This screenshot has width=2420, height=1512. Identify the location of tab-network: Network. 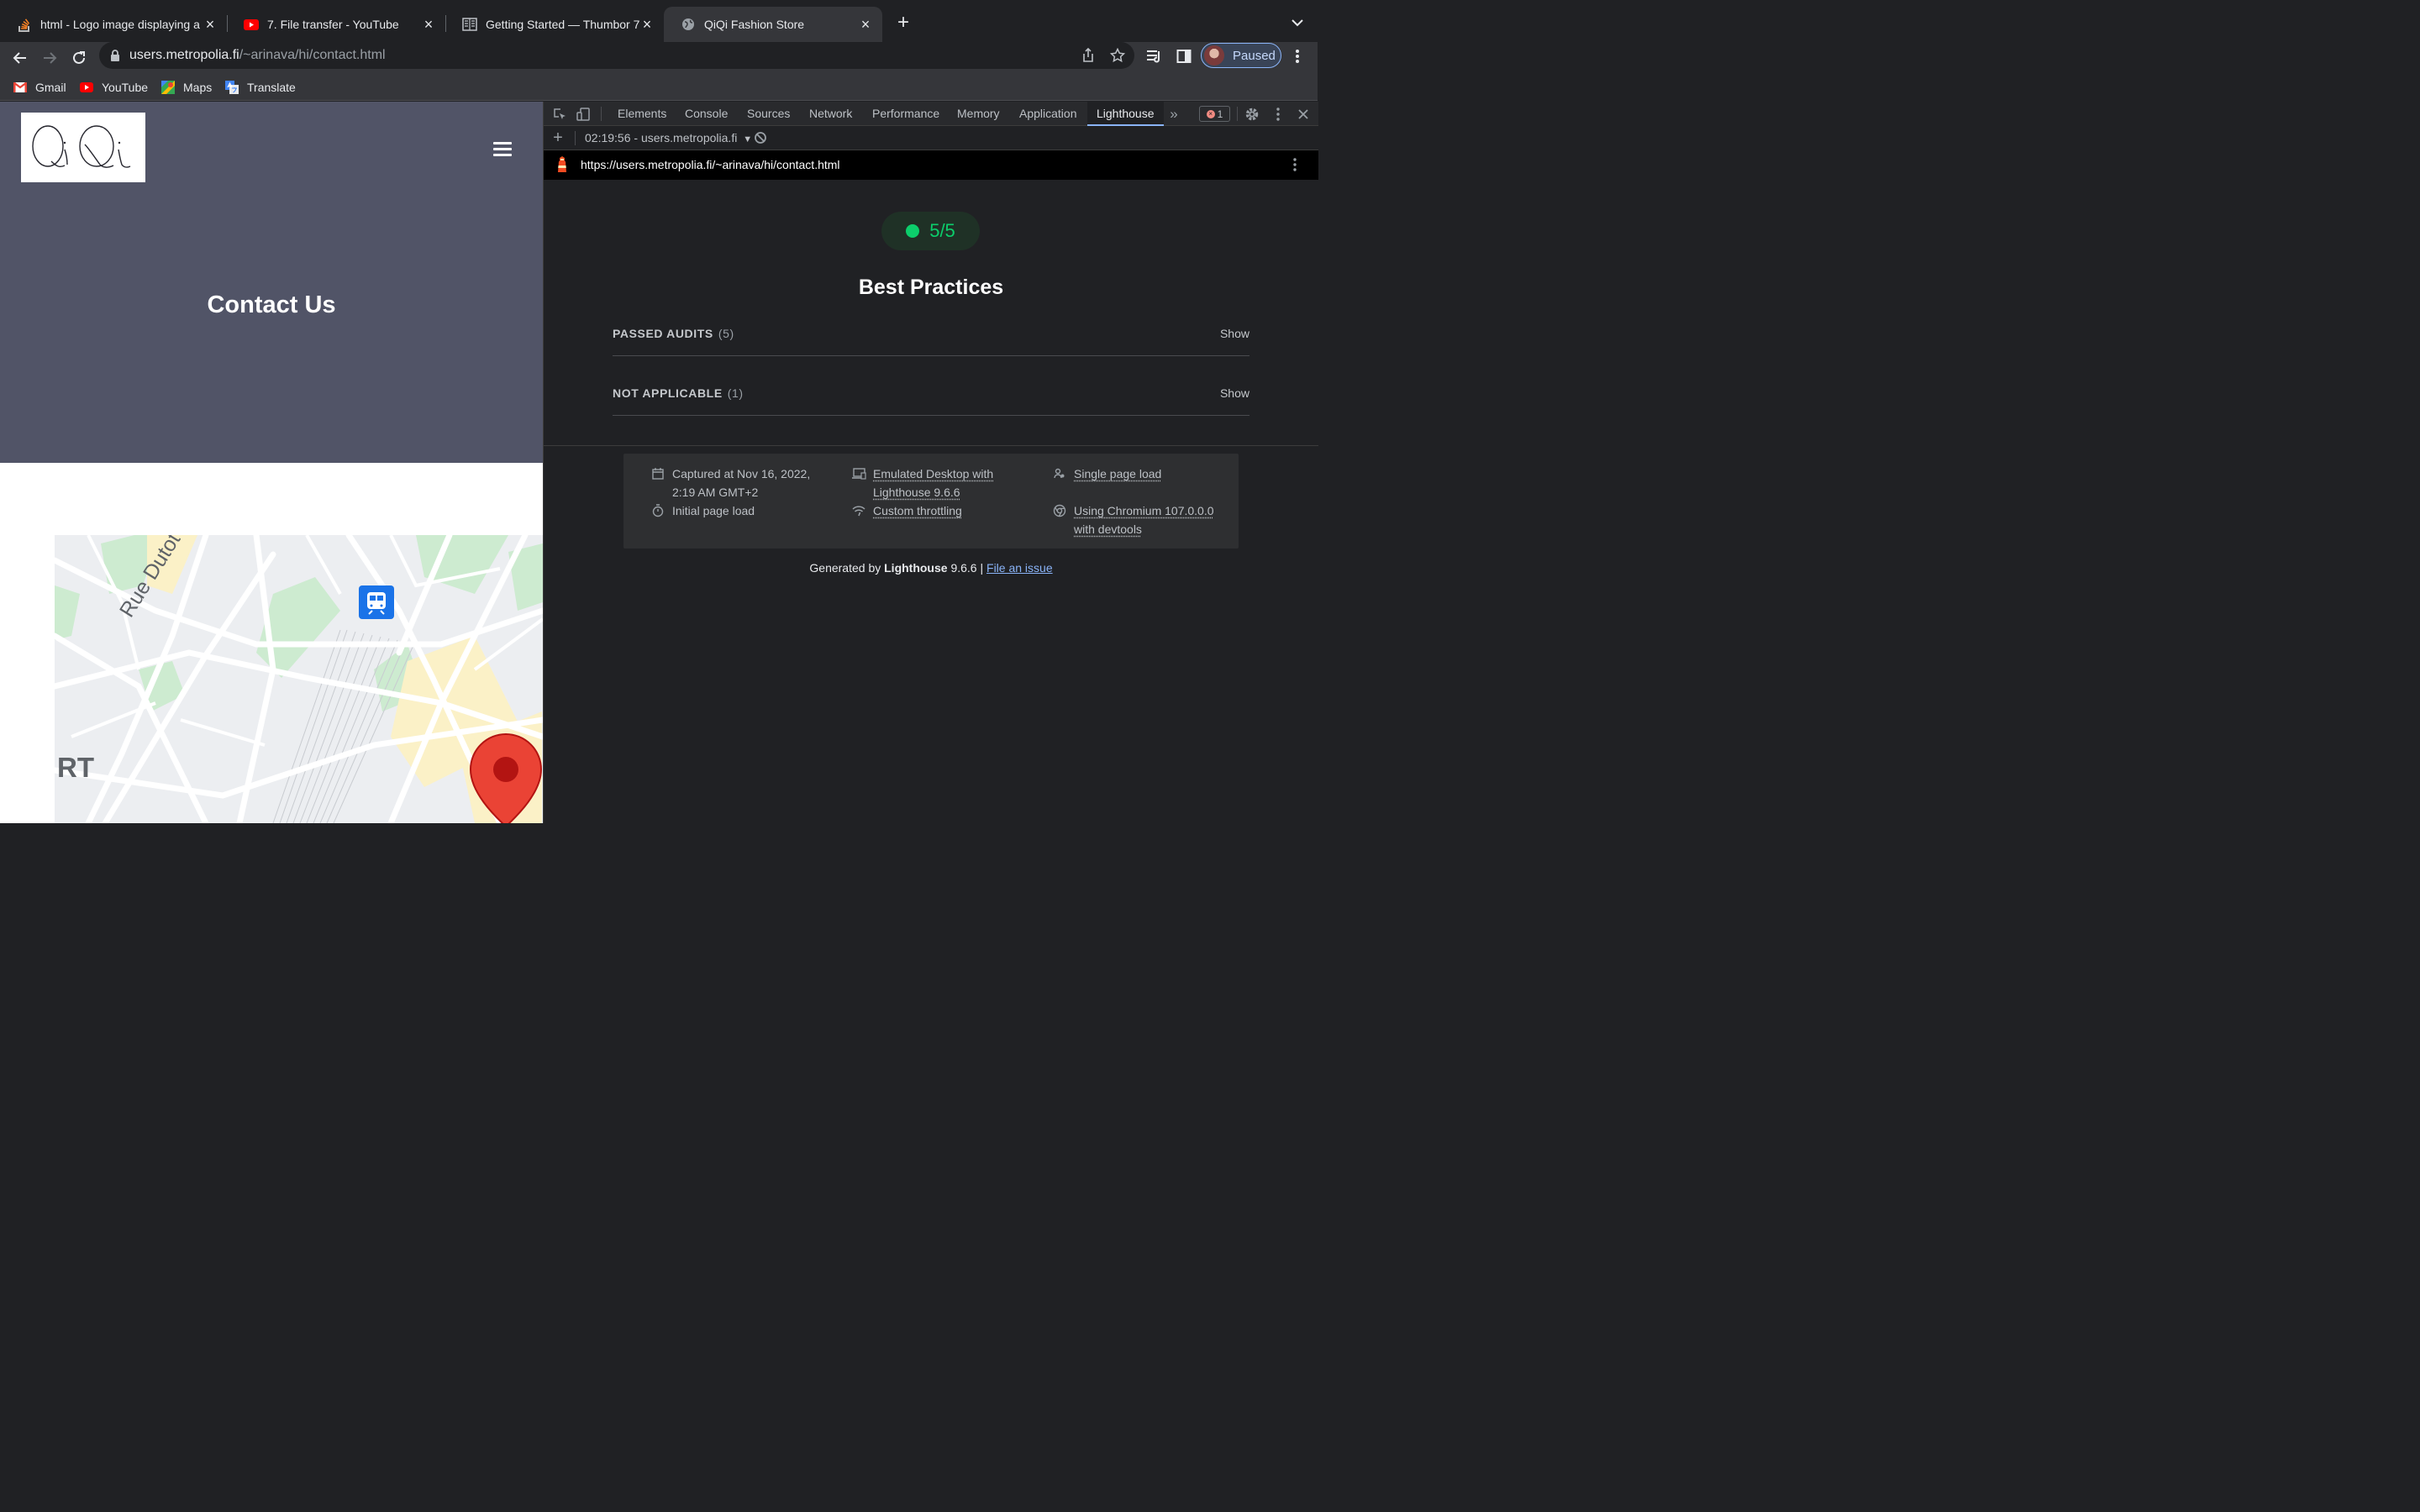
(830, 114).